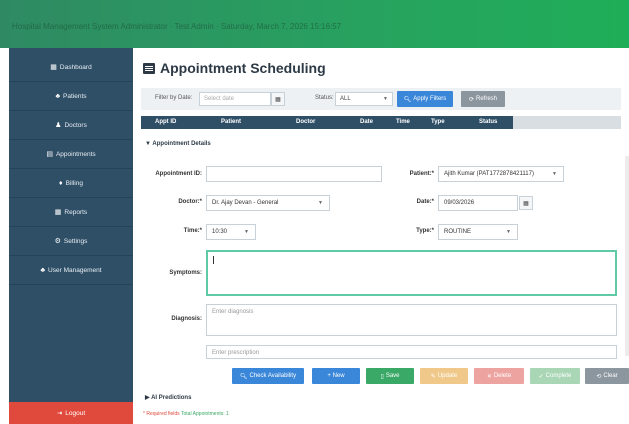 Image resolution: width=629 pixels, height=424 pixels. Describe the element at coordinates (444, 376) in the screenshot. I see `update-button: ✎ Update` at that location.